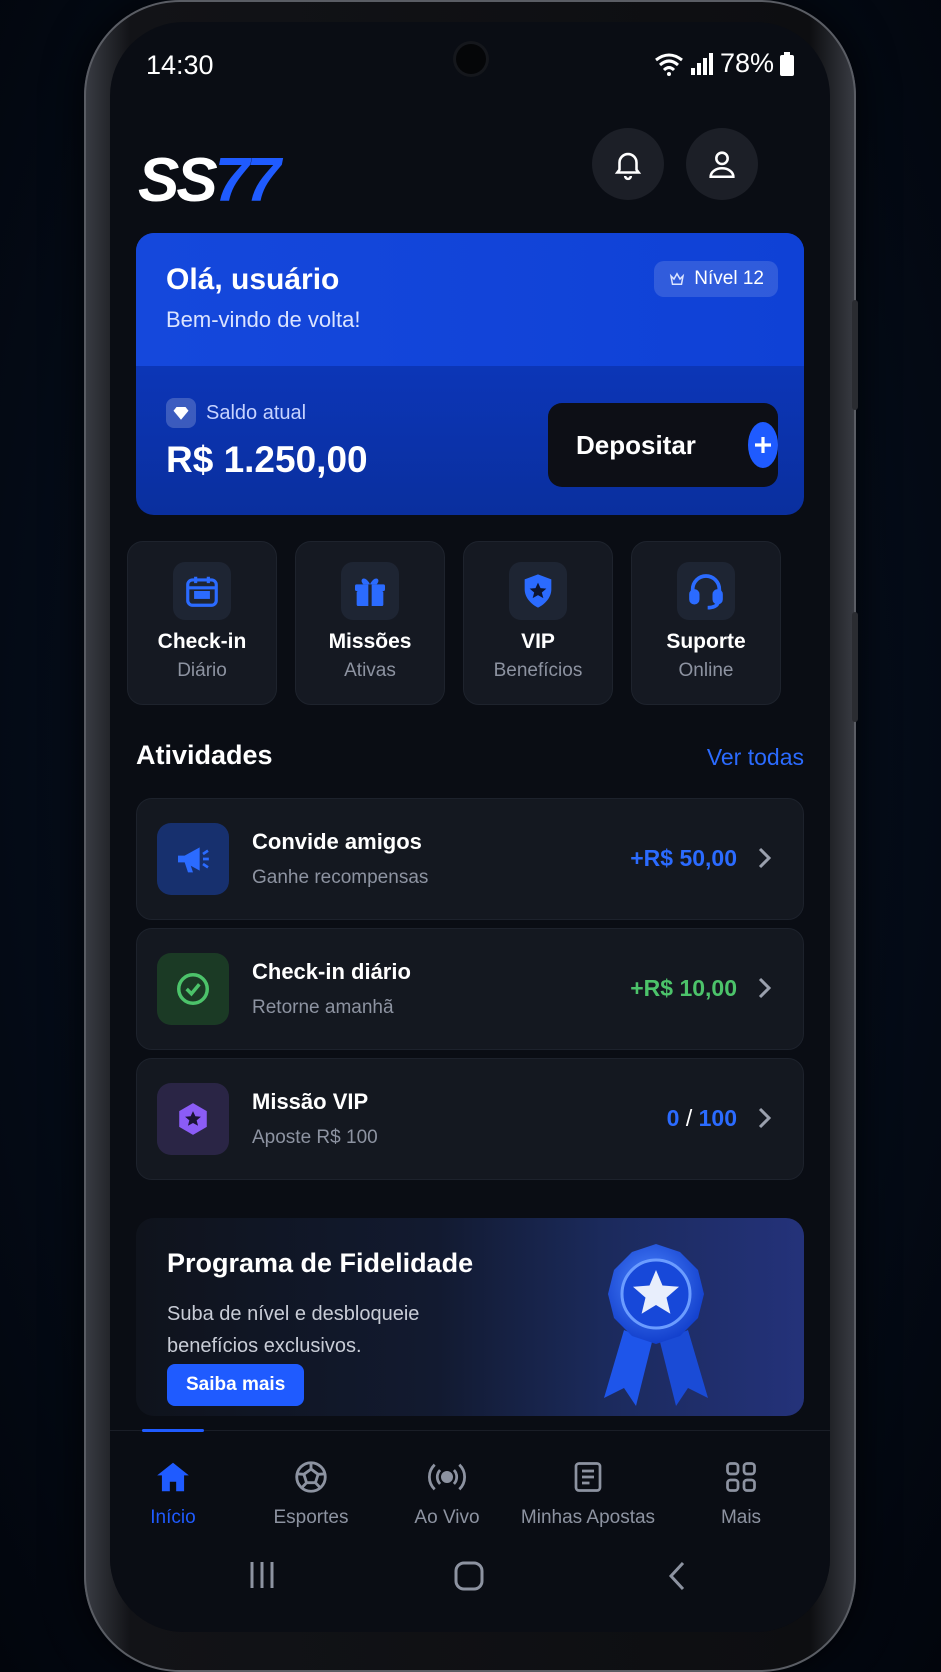 The width and height of the screenshot is (941, 1672). Describe the element at coordinates (787, 63) in the screenshot. I see `battery-icon` at that location.